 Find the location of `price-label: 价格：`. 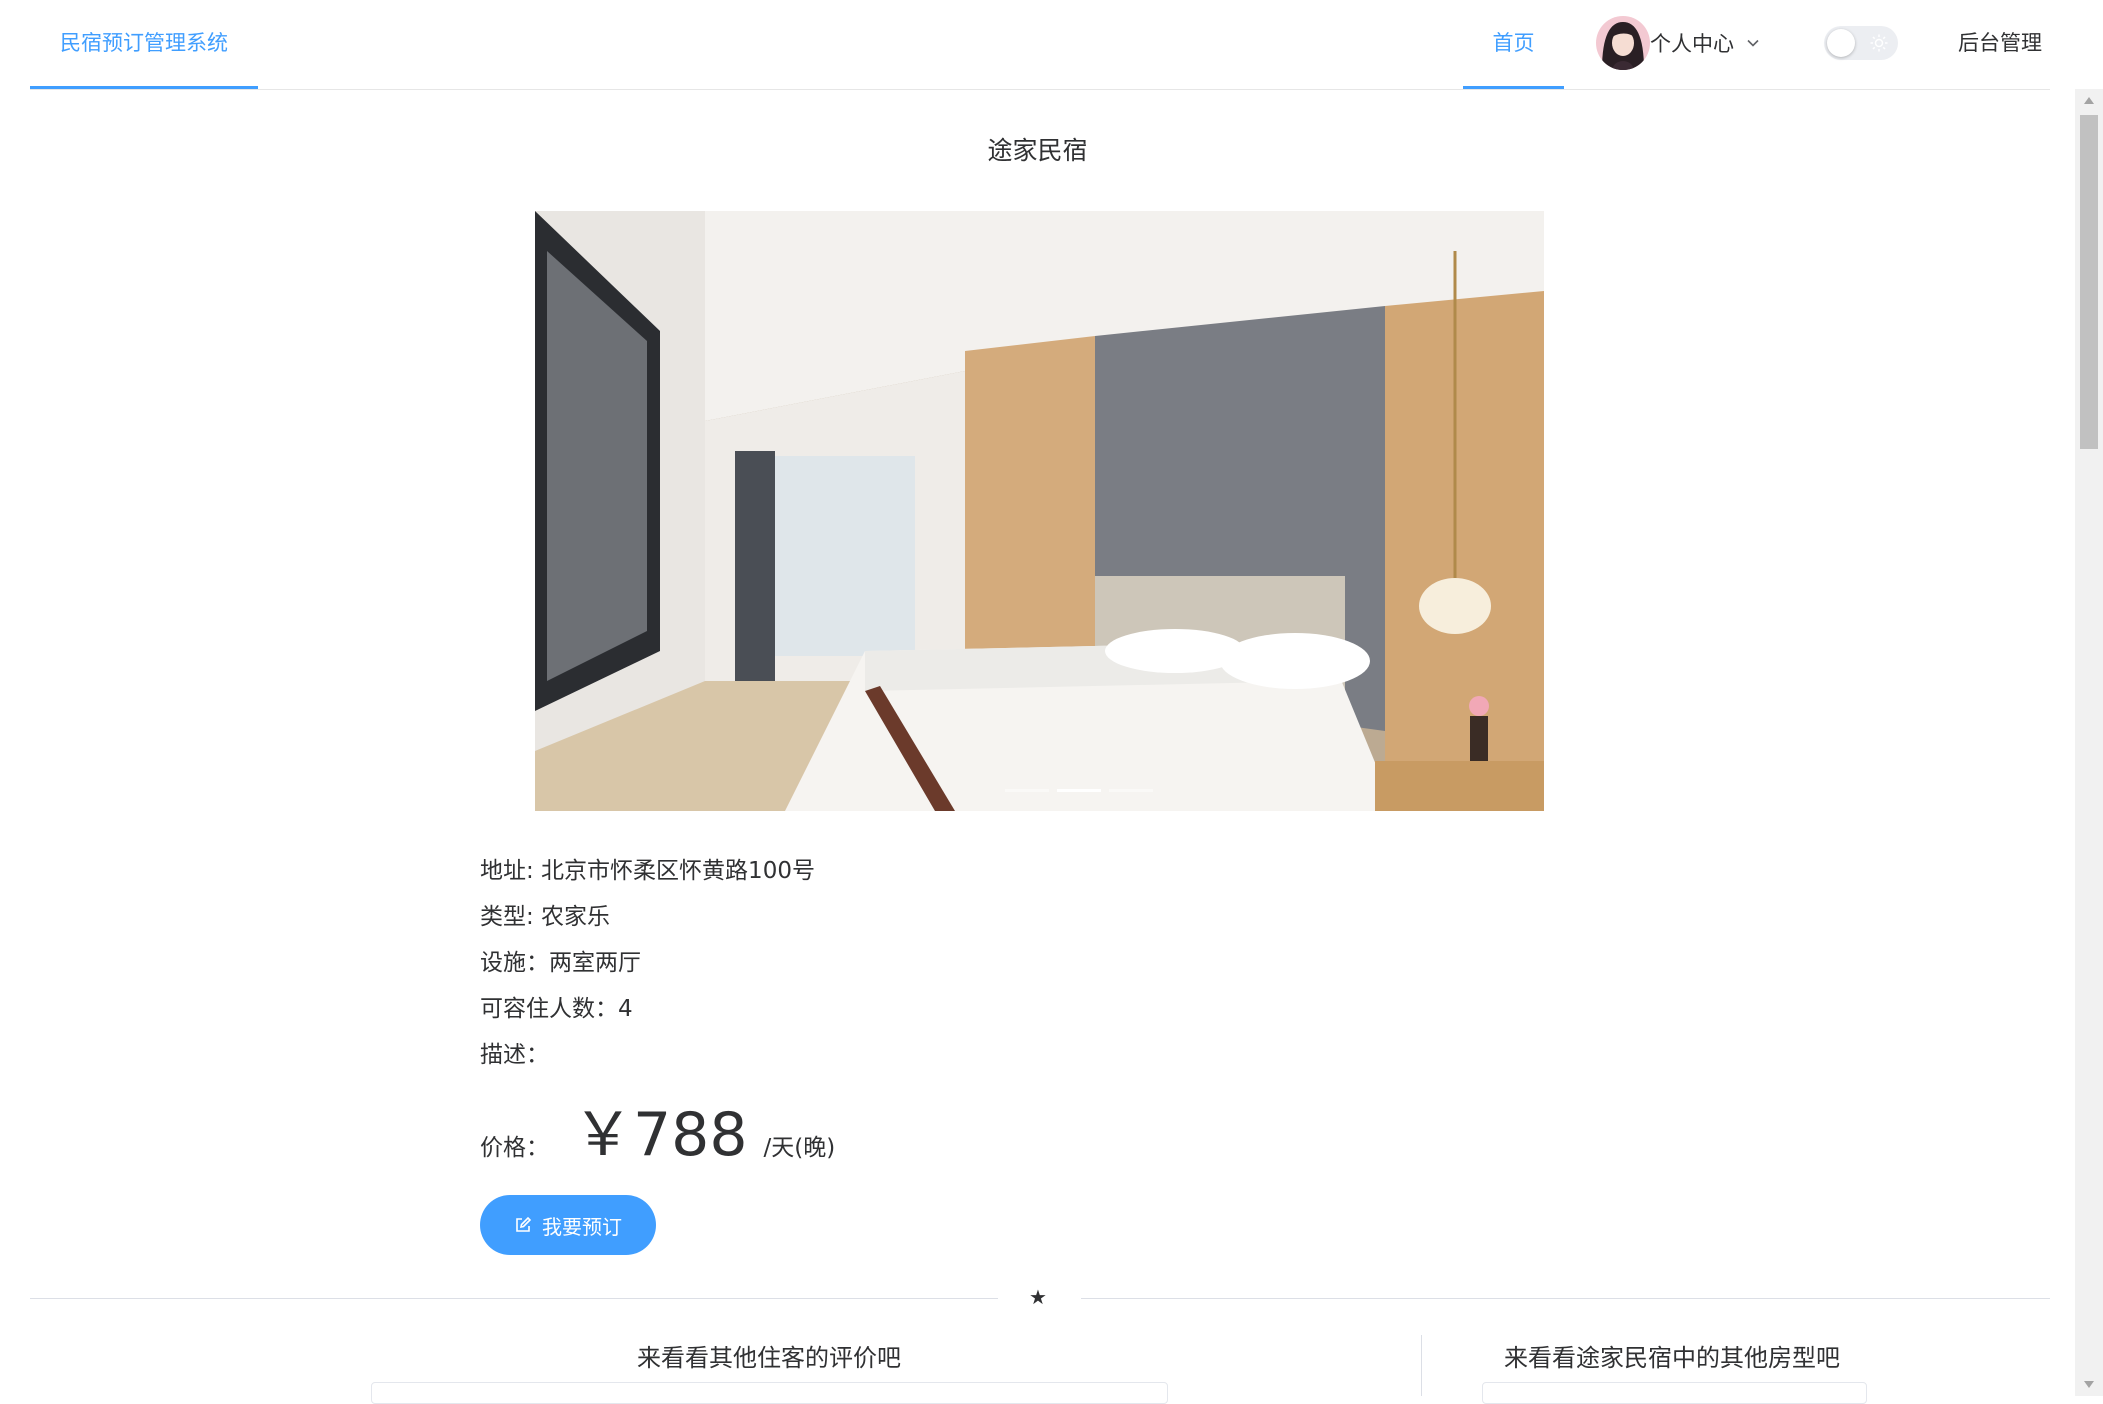

price-label: 价格： is located at coordinates (514, 1148).